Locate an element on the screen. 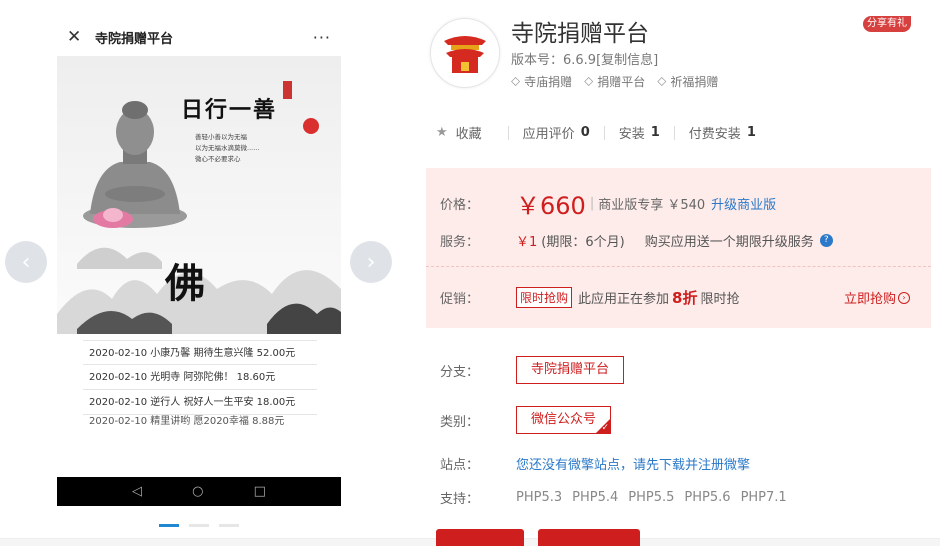 This screenshot has height=546, width=940. tag-label: 祈福捐赠 is located at coordinates (694, 82).